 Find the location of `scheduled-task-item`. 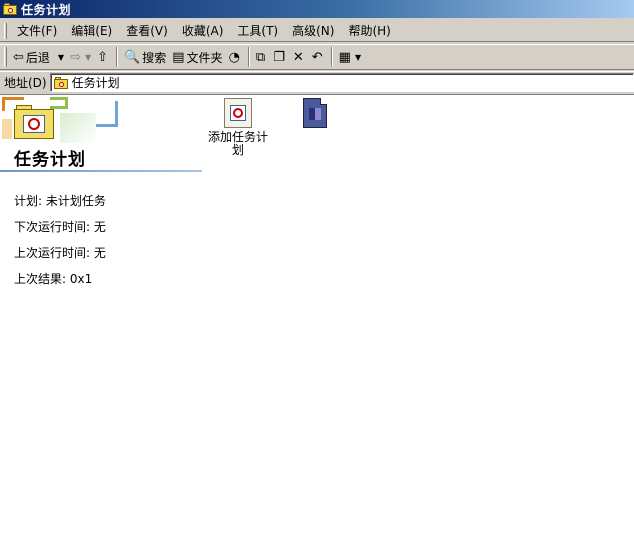

scheduled-task-item is located at coordinates (315, 114).